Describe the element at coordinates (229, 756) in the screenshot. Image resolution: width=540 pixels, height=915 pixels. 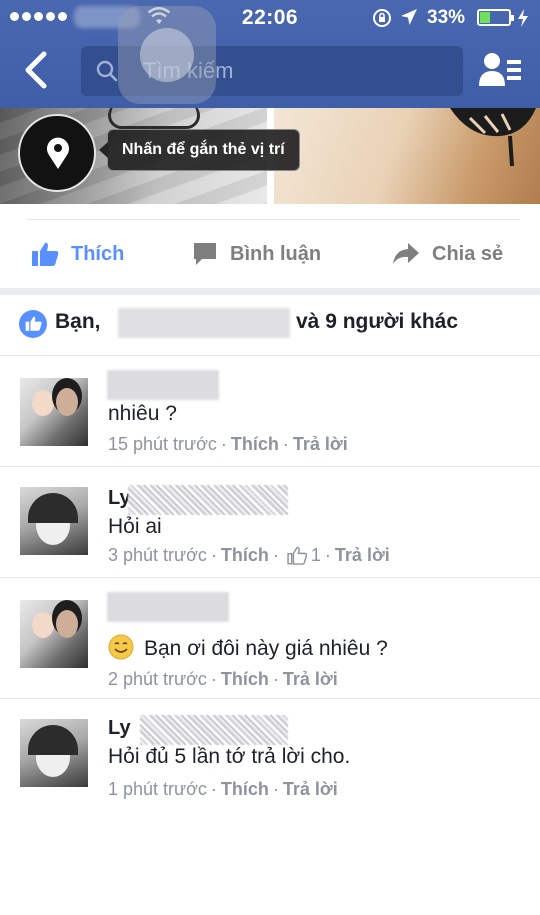
I see `comment-text: Hỏi đủ 5 lần tớ trả lời cho.` at that location.